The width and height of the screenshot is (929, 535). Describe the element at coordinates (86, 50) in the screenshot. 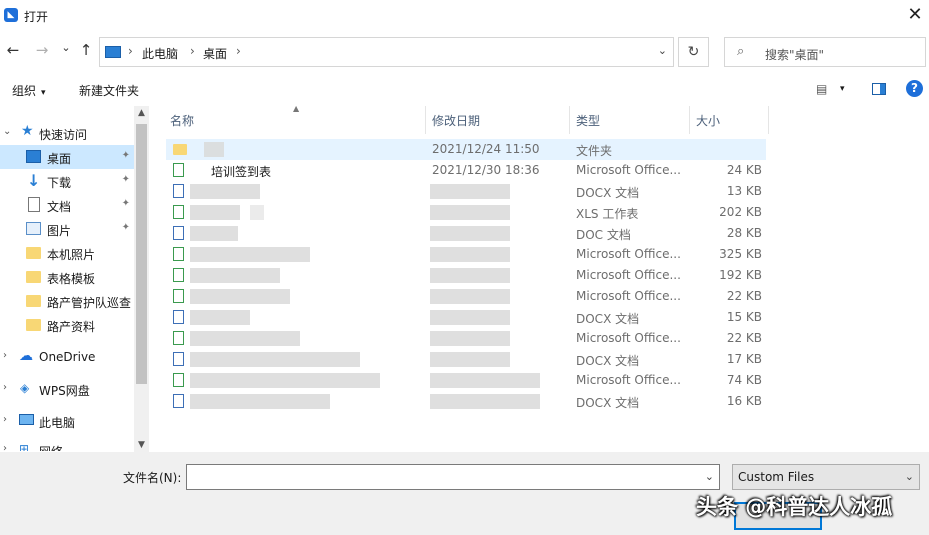

I see `up-button: ↑` at that location.